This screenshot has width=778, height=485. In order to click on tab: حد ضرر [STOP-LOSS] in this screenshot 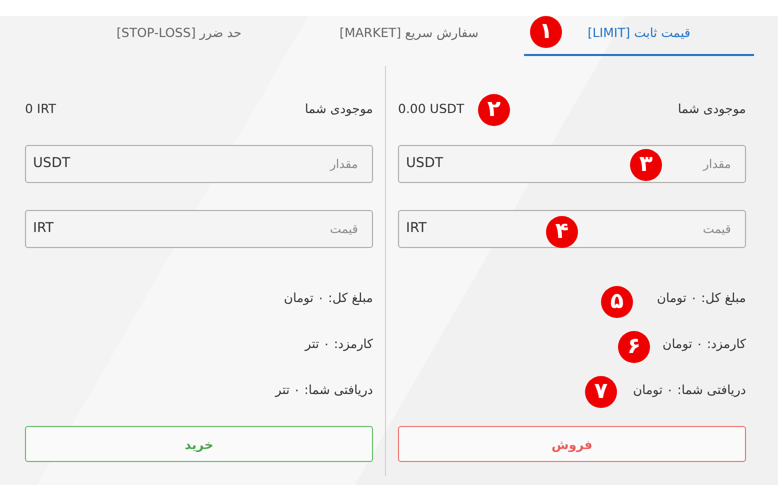, I will do `click(179, 36)`.